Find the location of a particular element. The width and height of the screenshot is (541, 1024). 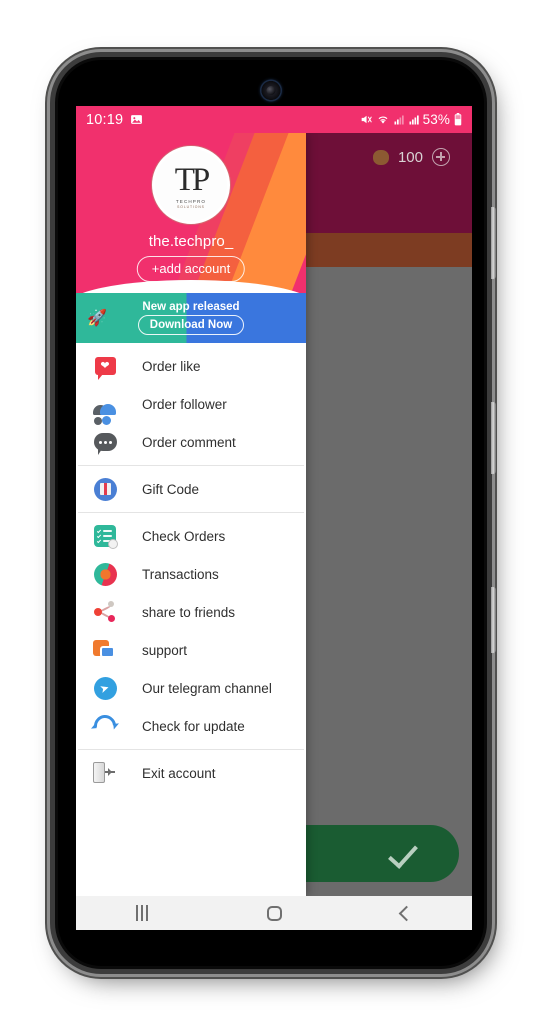

menu-item-transactions: Transactions is located at coordinates (191, 574).